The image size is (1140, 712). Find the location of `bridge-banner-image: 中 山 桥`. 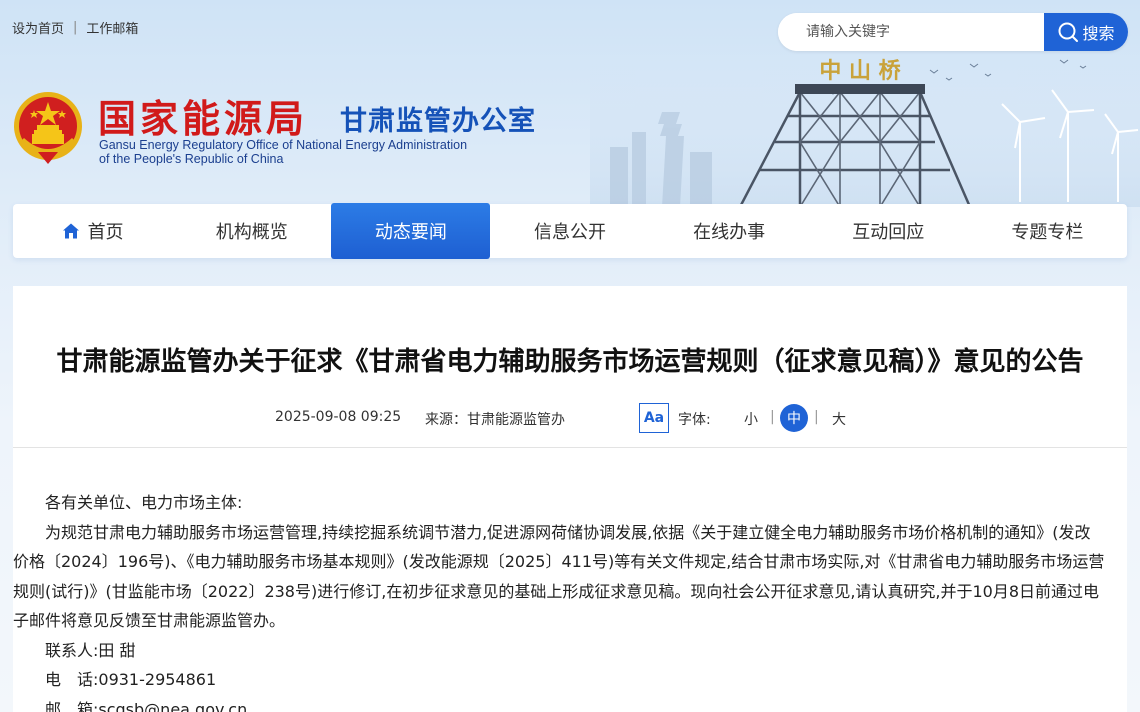

bridge-banner-image: 中 山 桥 is located at coordinates (865, 129).